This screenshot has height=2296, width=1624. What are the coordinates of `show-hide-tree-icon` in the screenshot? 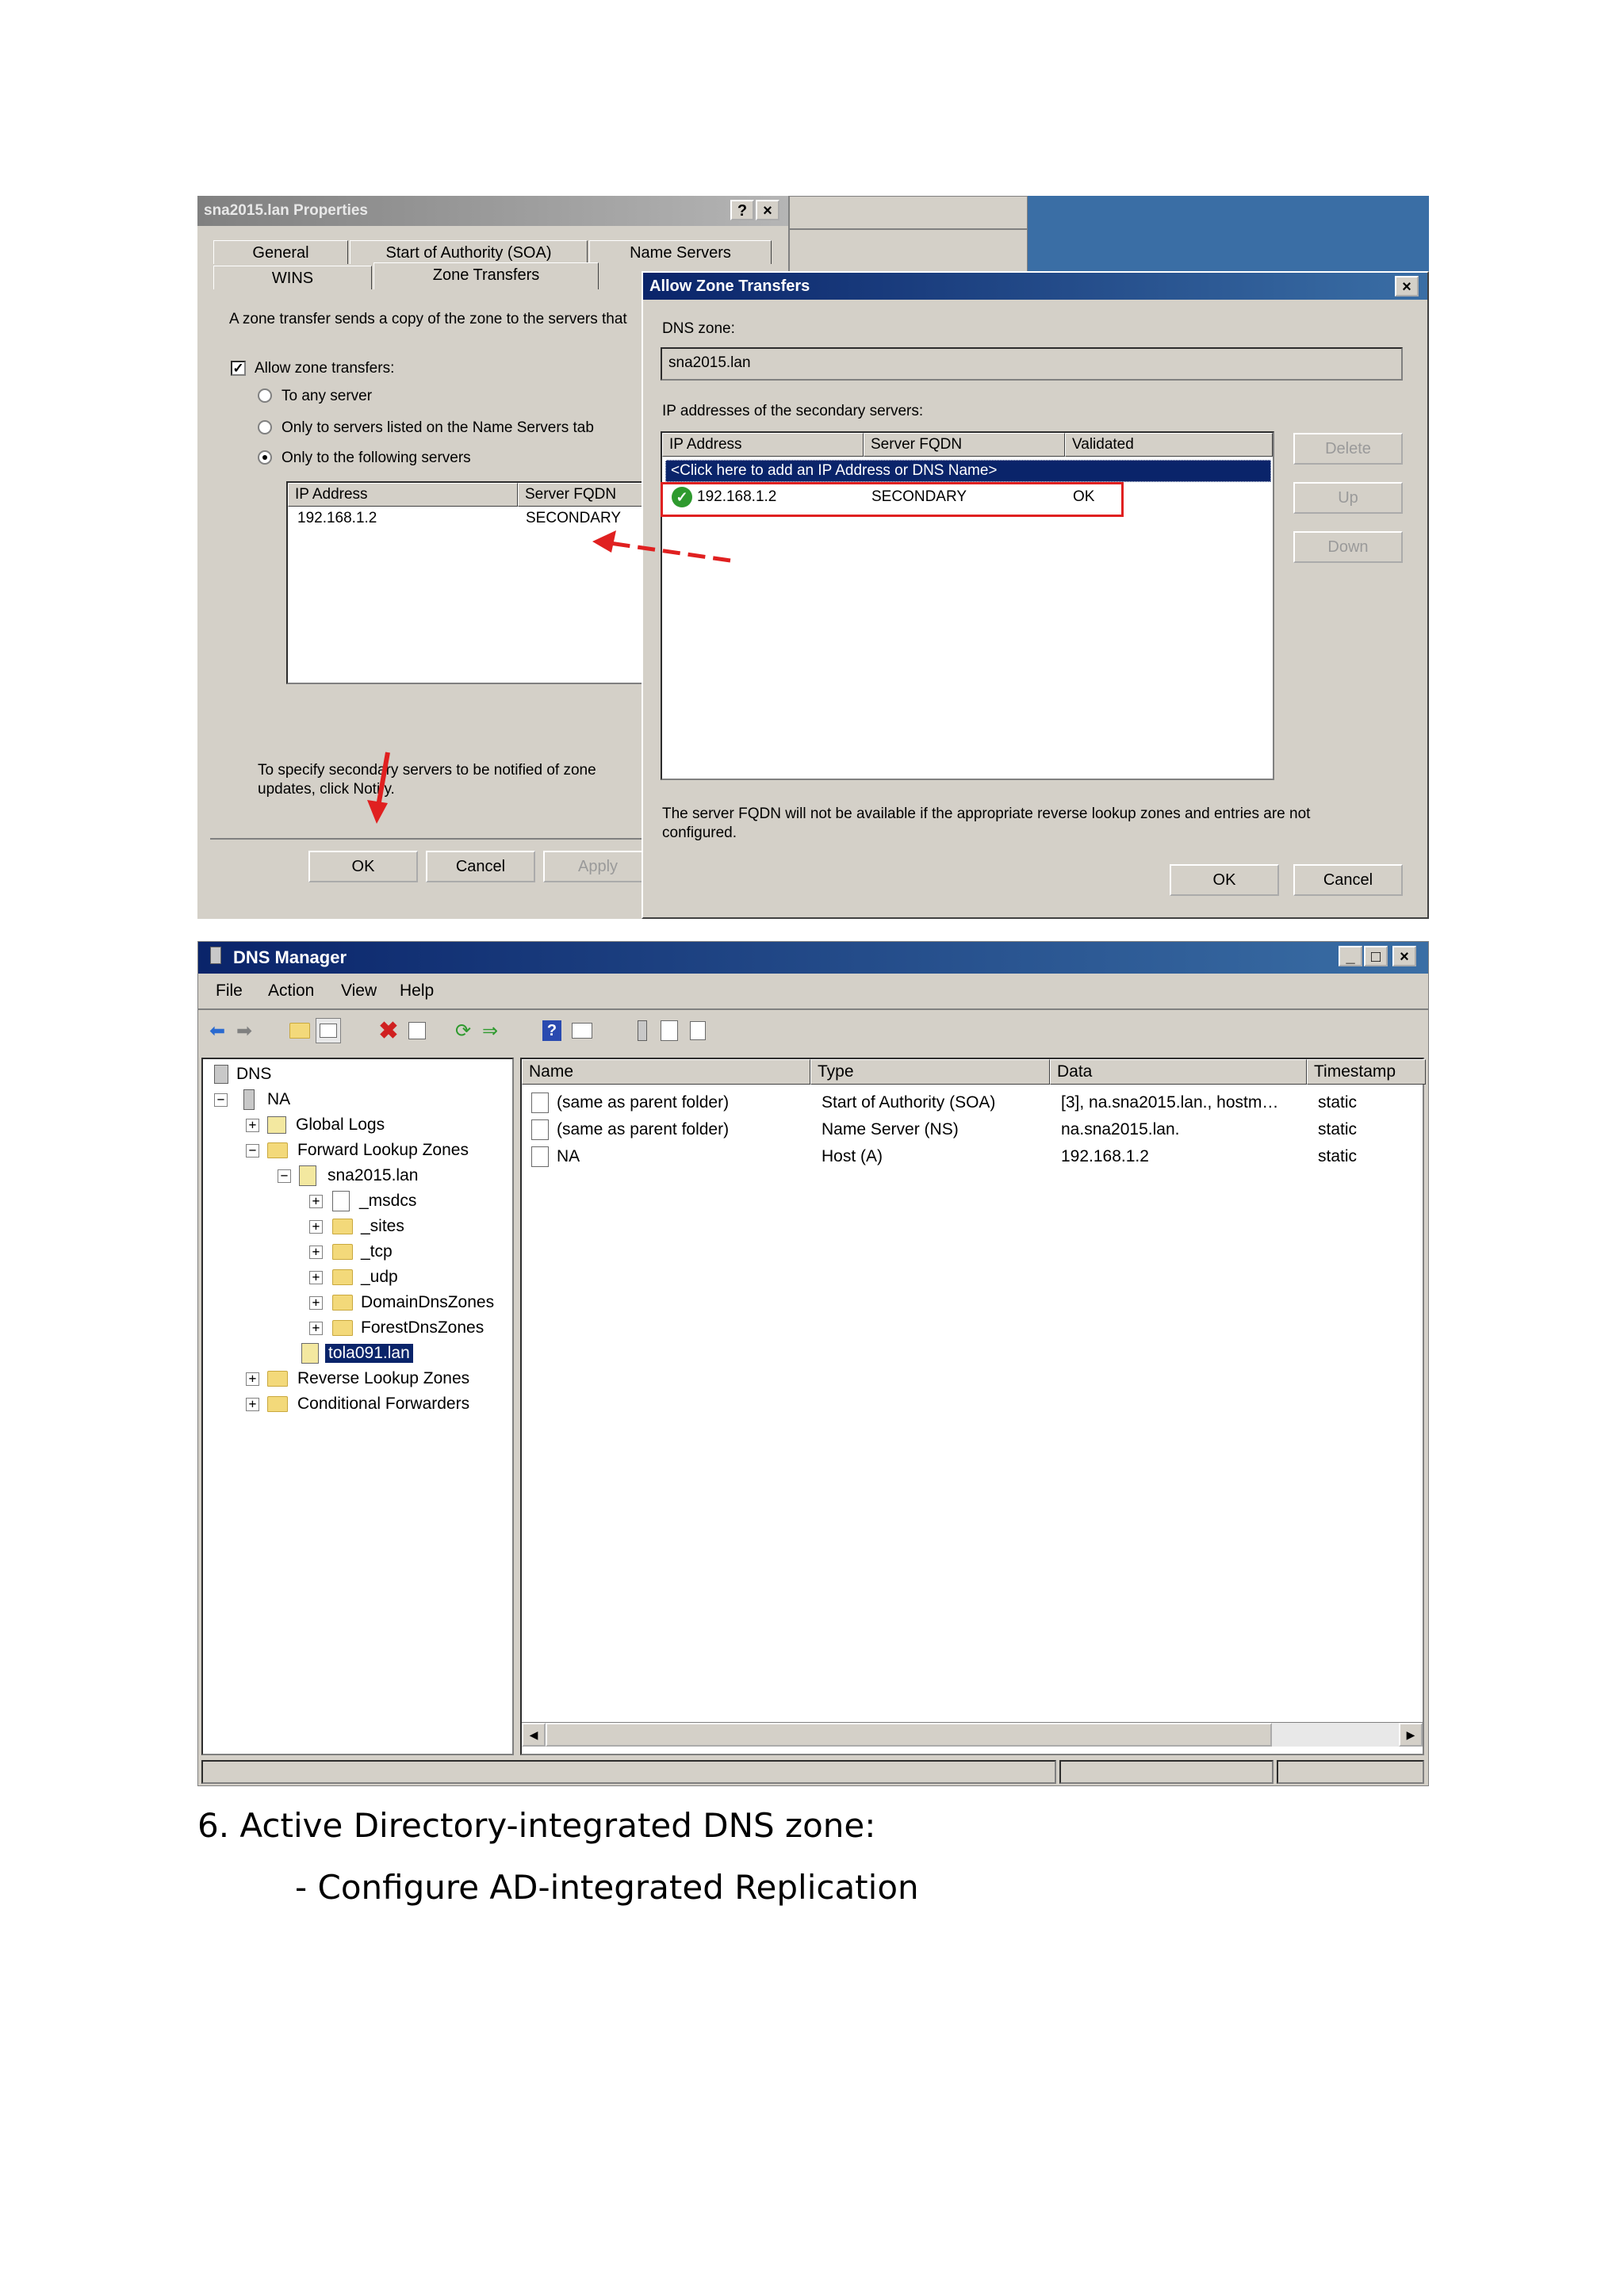 It's located at (328, 1030).